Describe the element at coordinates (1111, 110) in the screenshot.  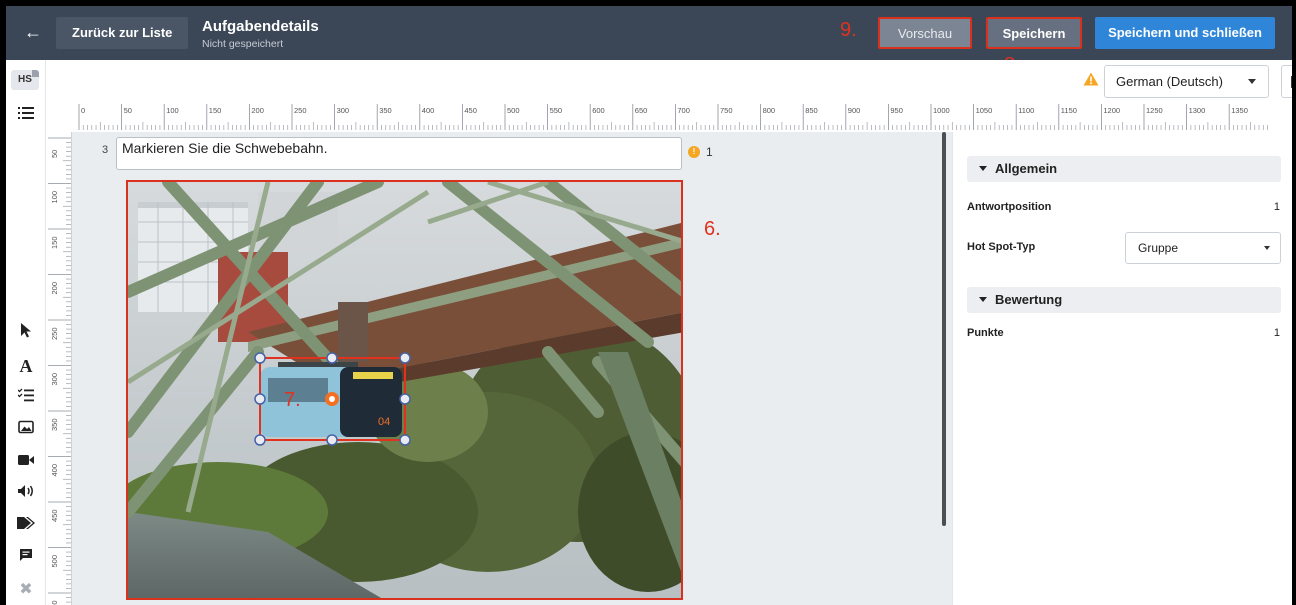
I see `ruler-tick-label: 1200` at that location.